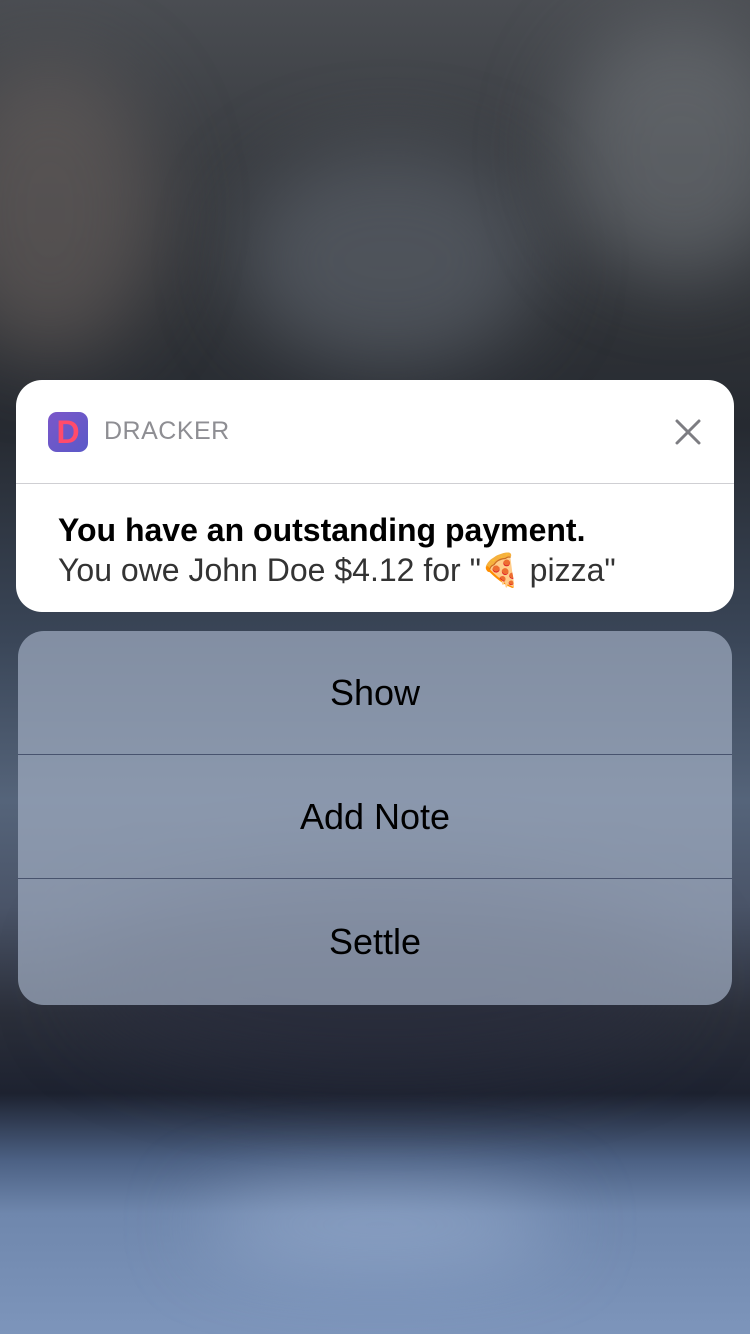 This screenshot has width=750, height=1334. I want to click on show-button: Show, so click(375, 693).